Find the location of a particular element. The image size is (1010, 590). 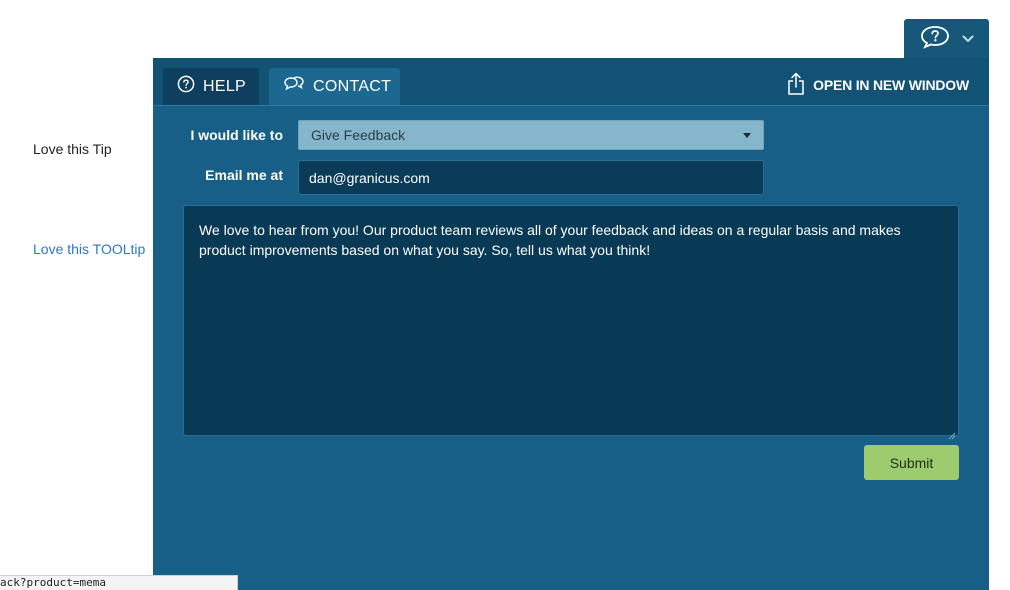

speech-question-icon is located at coordinates (935, 39).